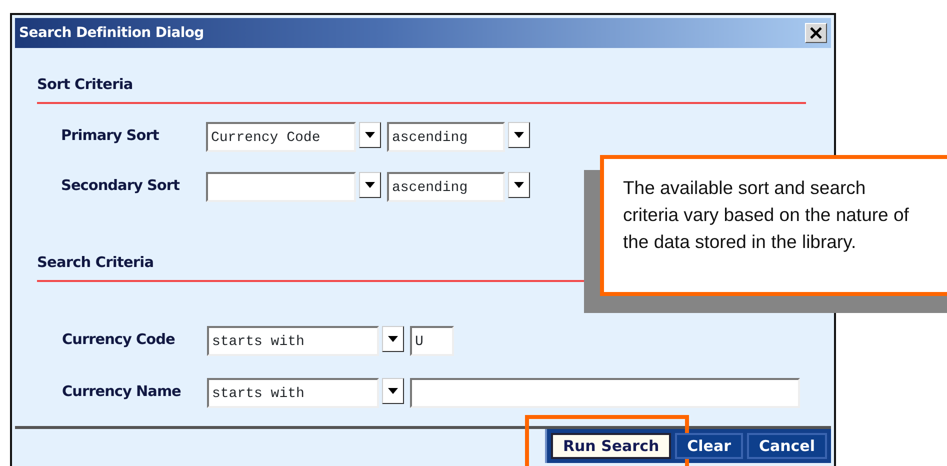  What do you see at coordinates (766, 215) in the screenshot?
I see `callout-text: The available sort and search criteria vary based on the nature of the data stored in the library.` at bounding box center [766, 215].